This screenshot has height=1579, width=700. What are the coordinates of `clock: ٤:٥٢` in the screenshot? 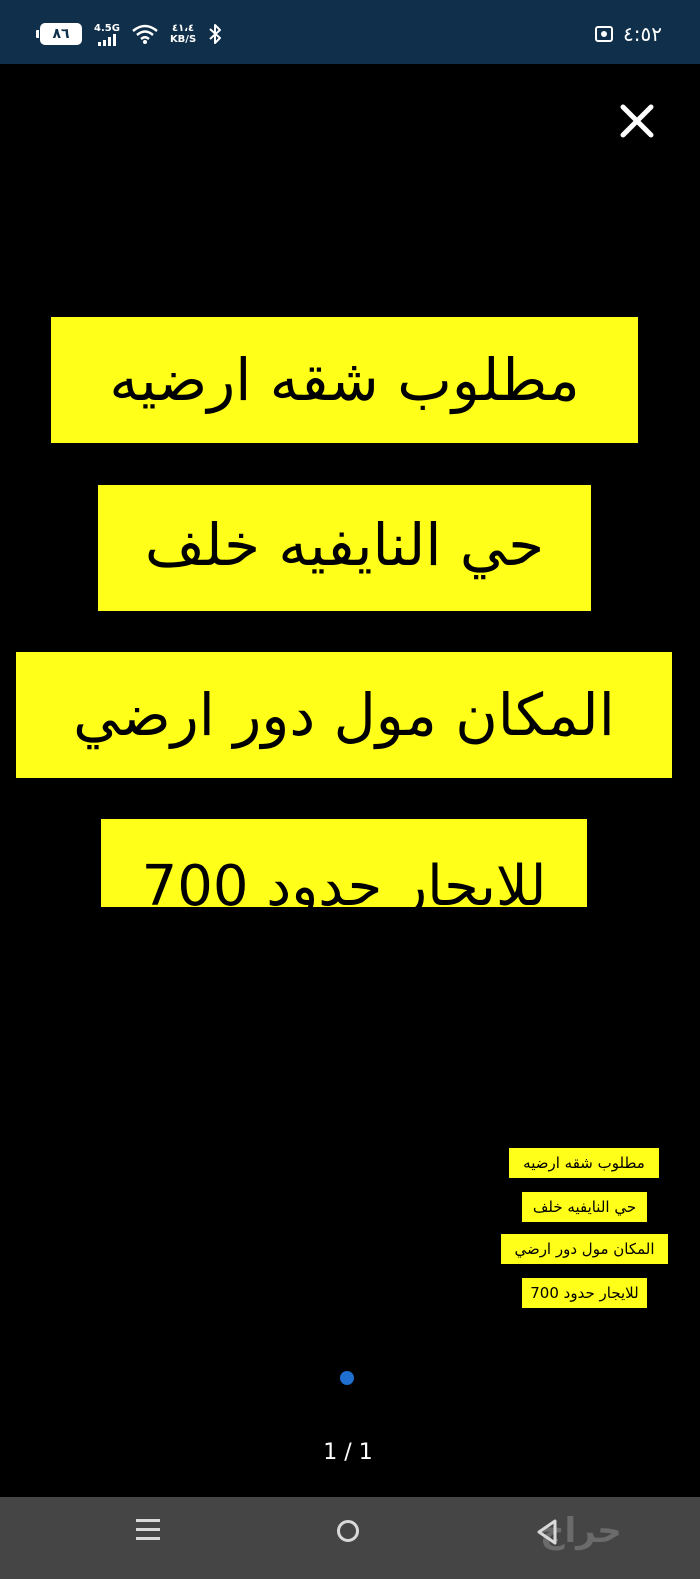 It's located at (642, 34).